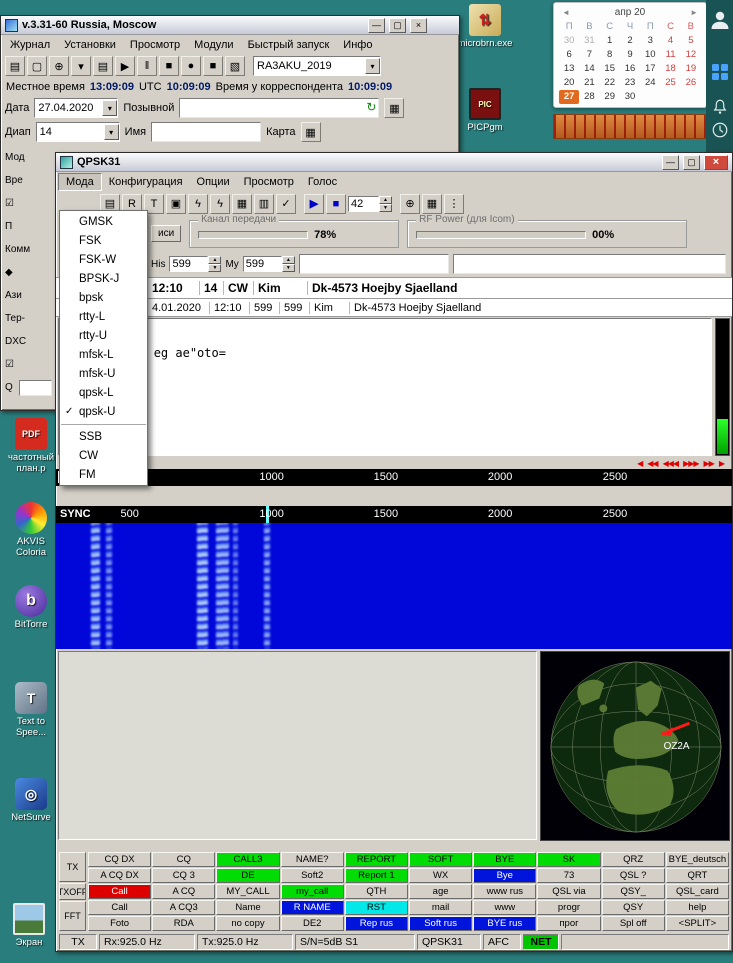 The image size is (733, 963). What do you see at coordinates (569, 83) in the screenshot?
I see `calendar-day: 20` at bounding box center [569, 83].